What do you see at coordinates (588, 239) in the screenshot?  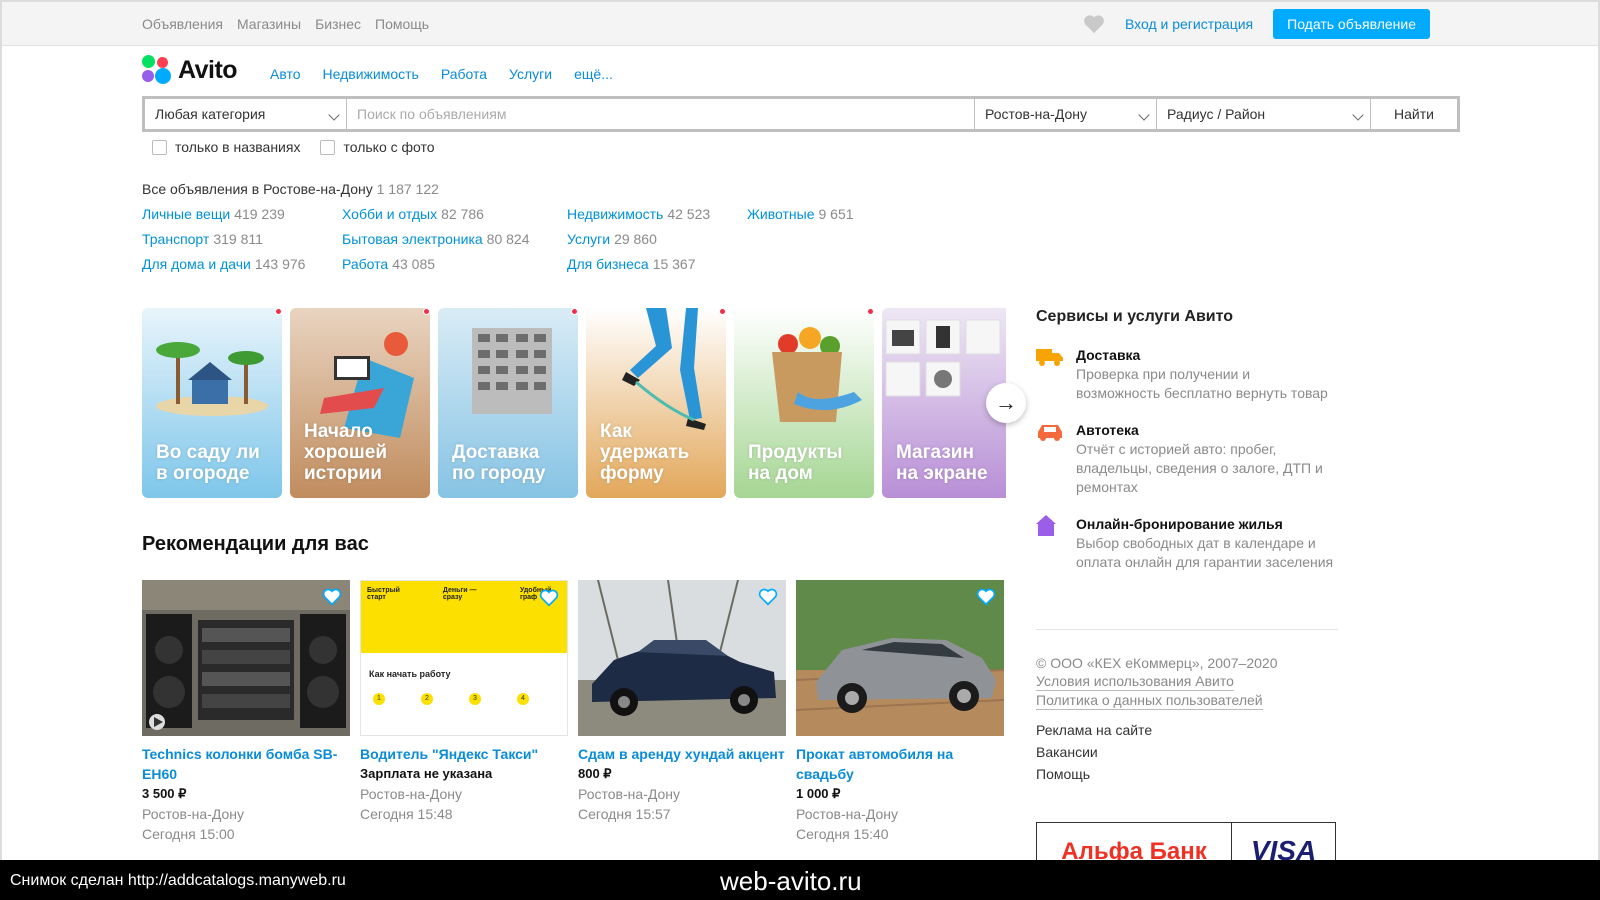 I see `category-link: Услуги` at bounding box center [588, 239].